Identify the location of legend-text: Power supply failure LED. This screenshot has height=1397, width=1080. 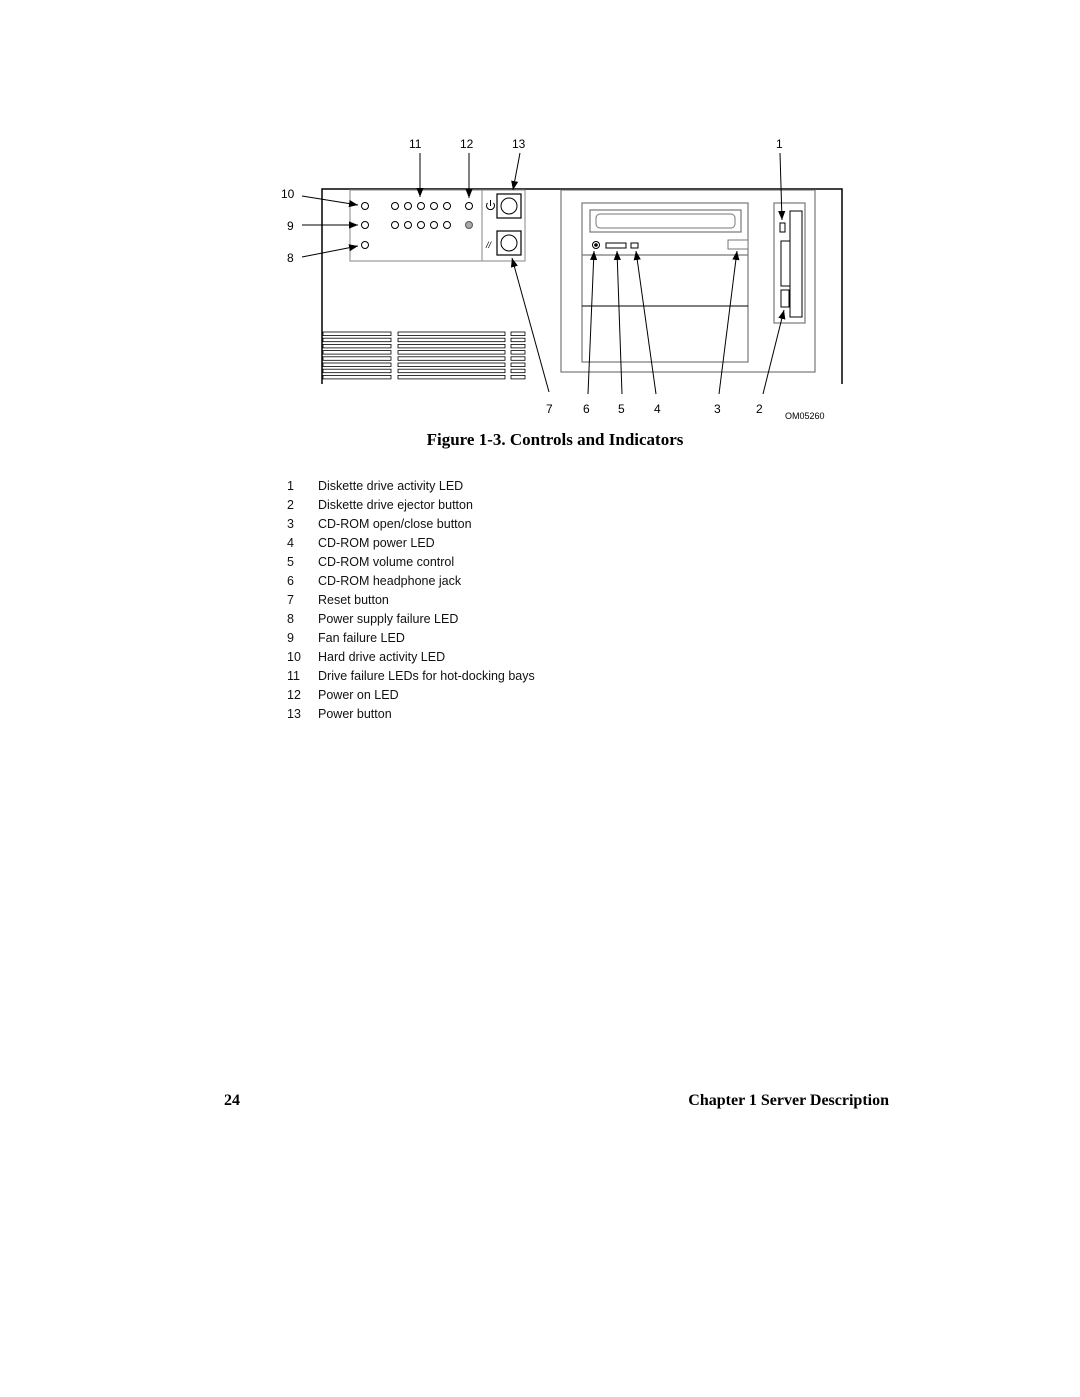
(388, 618).